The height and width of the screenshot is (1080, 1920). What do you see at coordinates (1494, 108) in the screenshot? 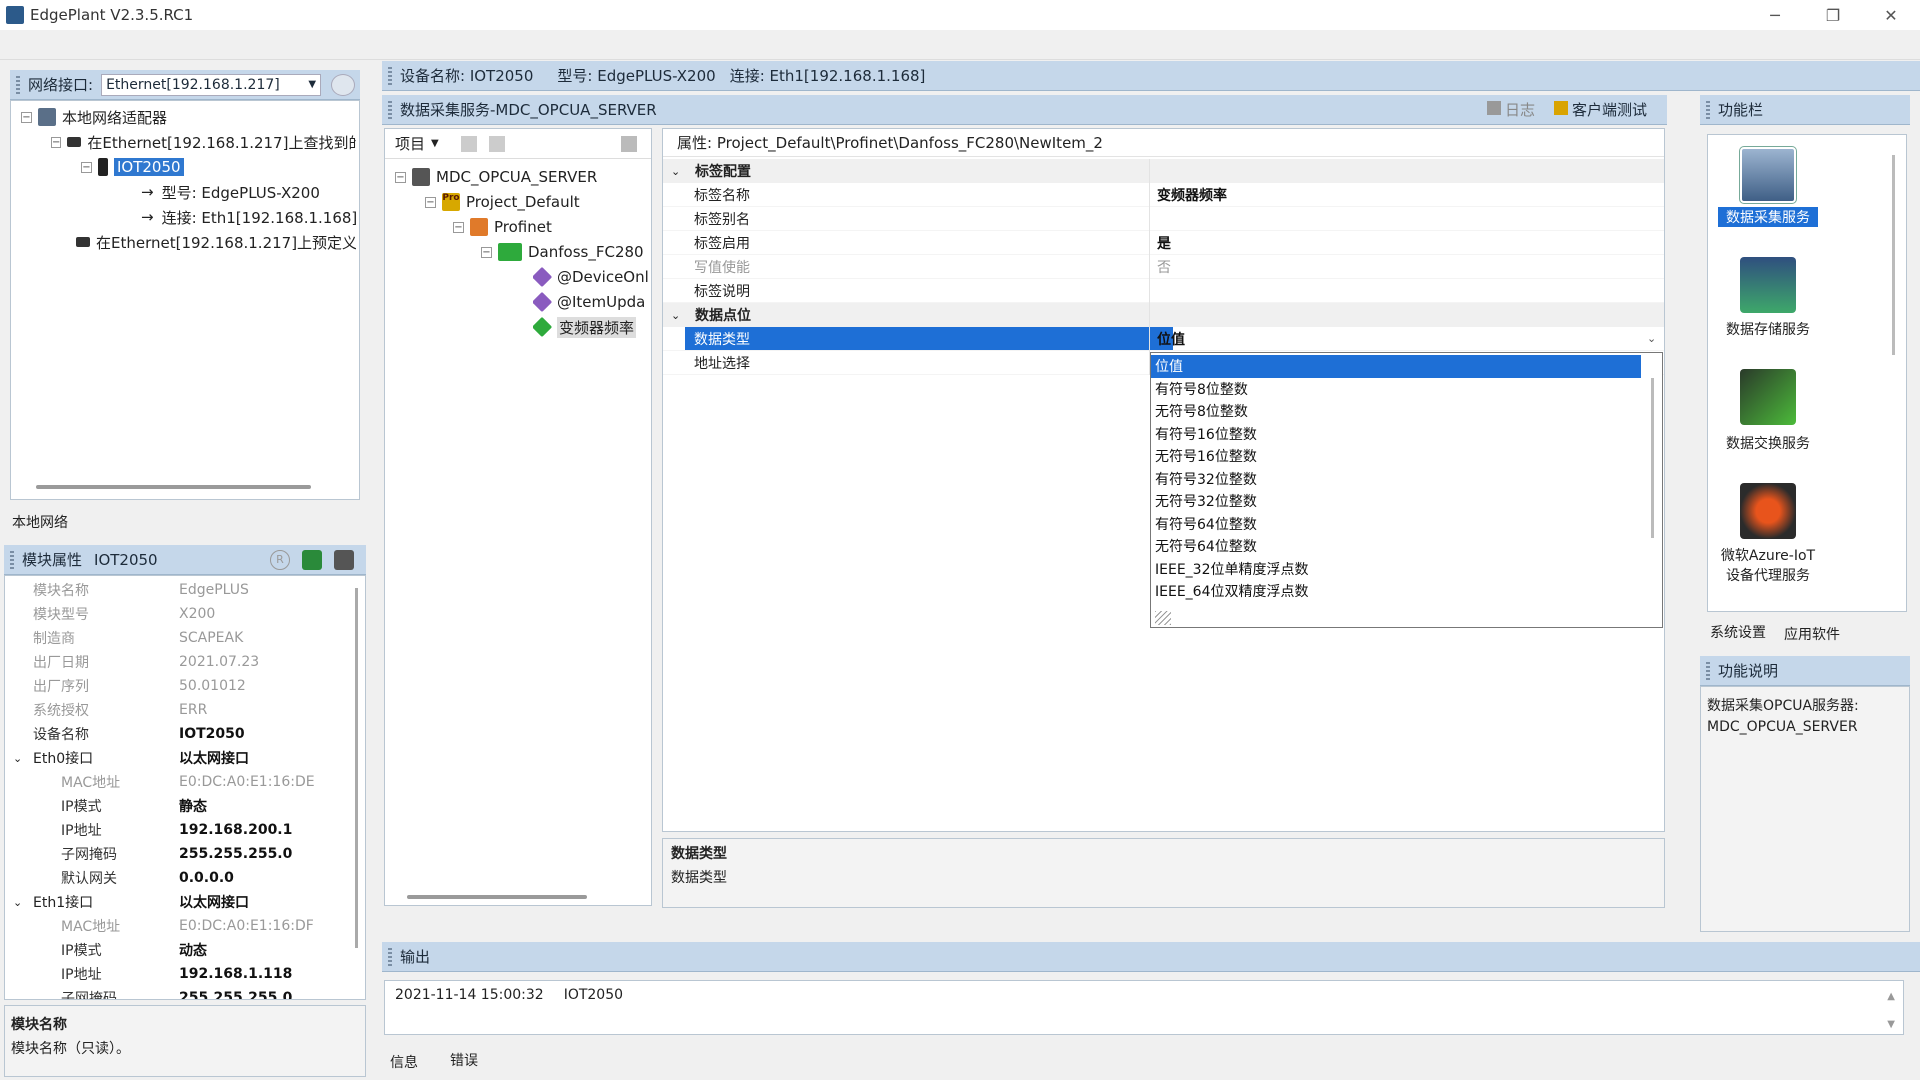
I see `log-icon` at bounding box center [1494, 108].